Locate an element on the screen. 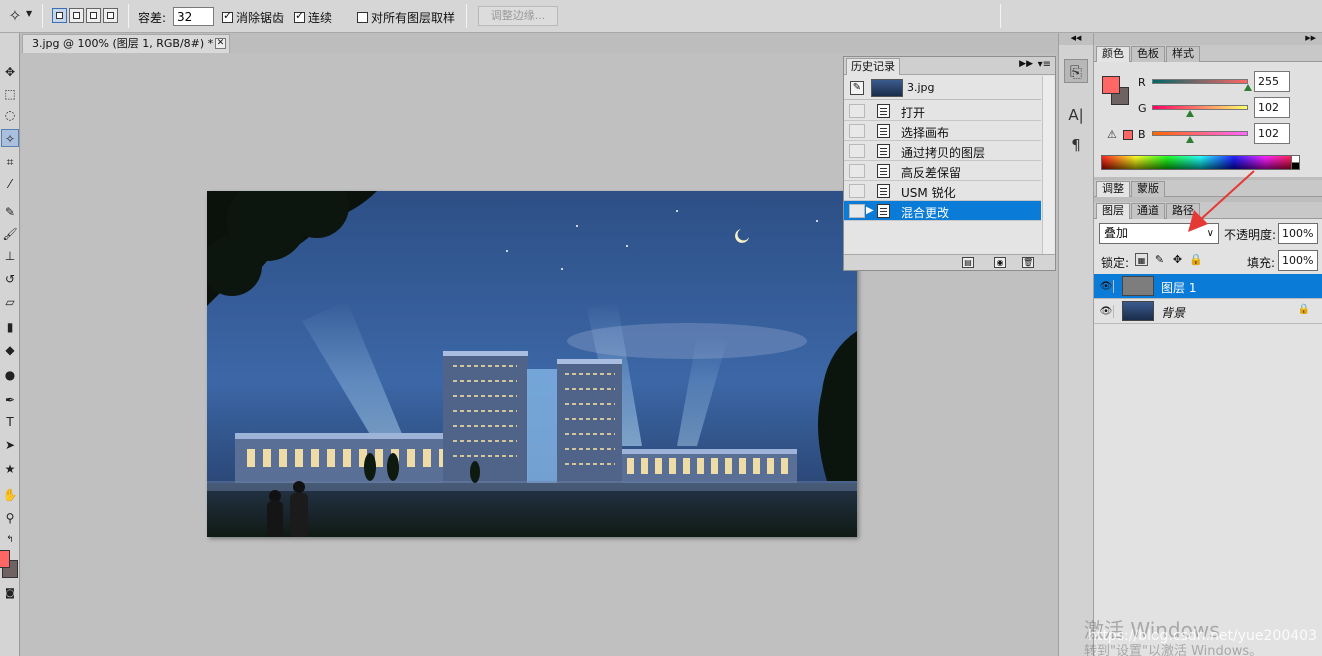 Image resolution: width=1322 pixels, height=656 pixels. shape-tool-icon: ★ is located at coordinates (10, 469).